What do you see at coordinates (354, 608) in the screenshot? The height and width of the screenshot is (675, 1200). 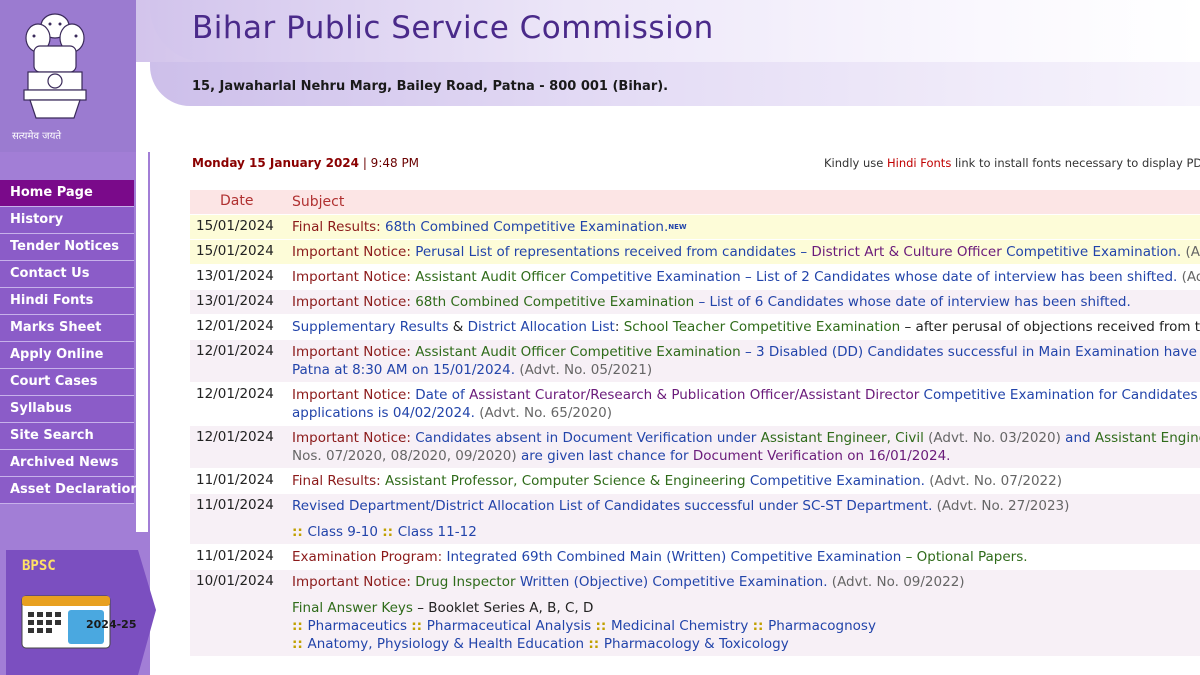 I see `notice-link: Final Answer Keys` at bounding box center [354, 608].